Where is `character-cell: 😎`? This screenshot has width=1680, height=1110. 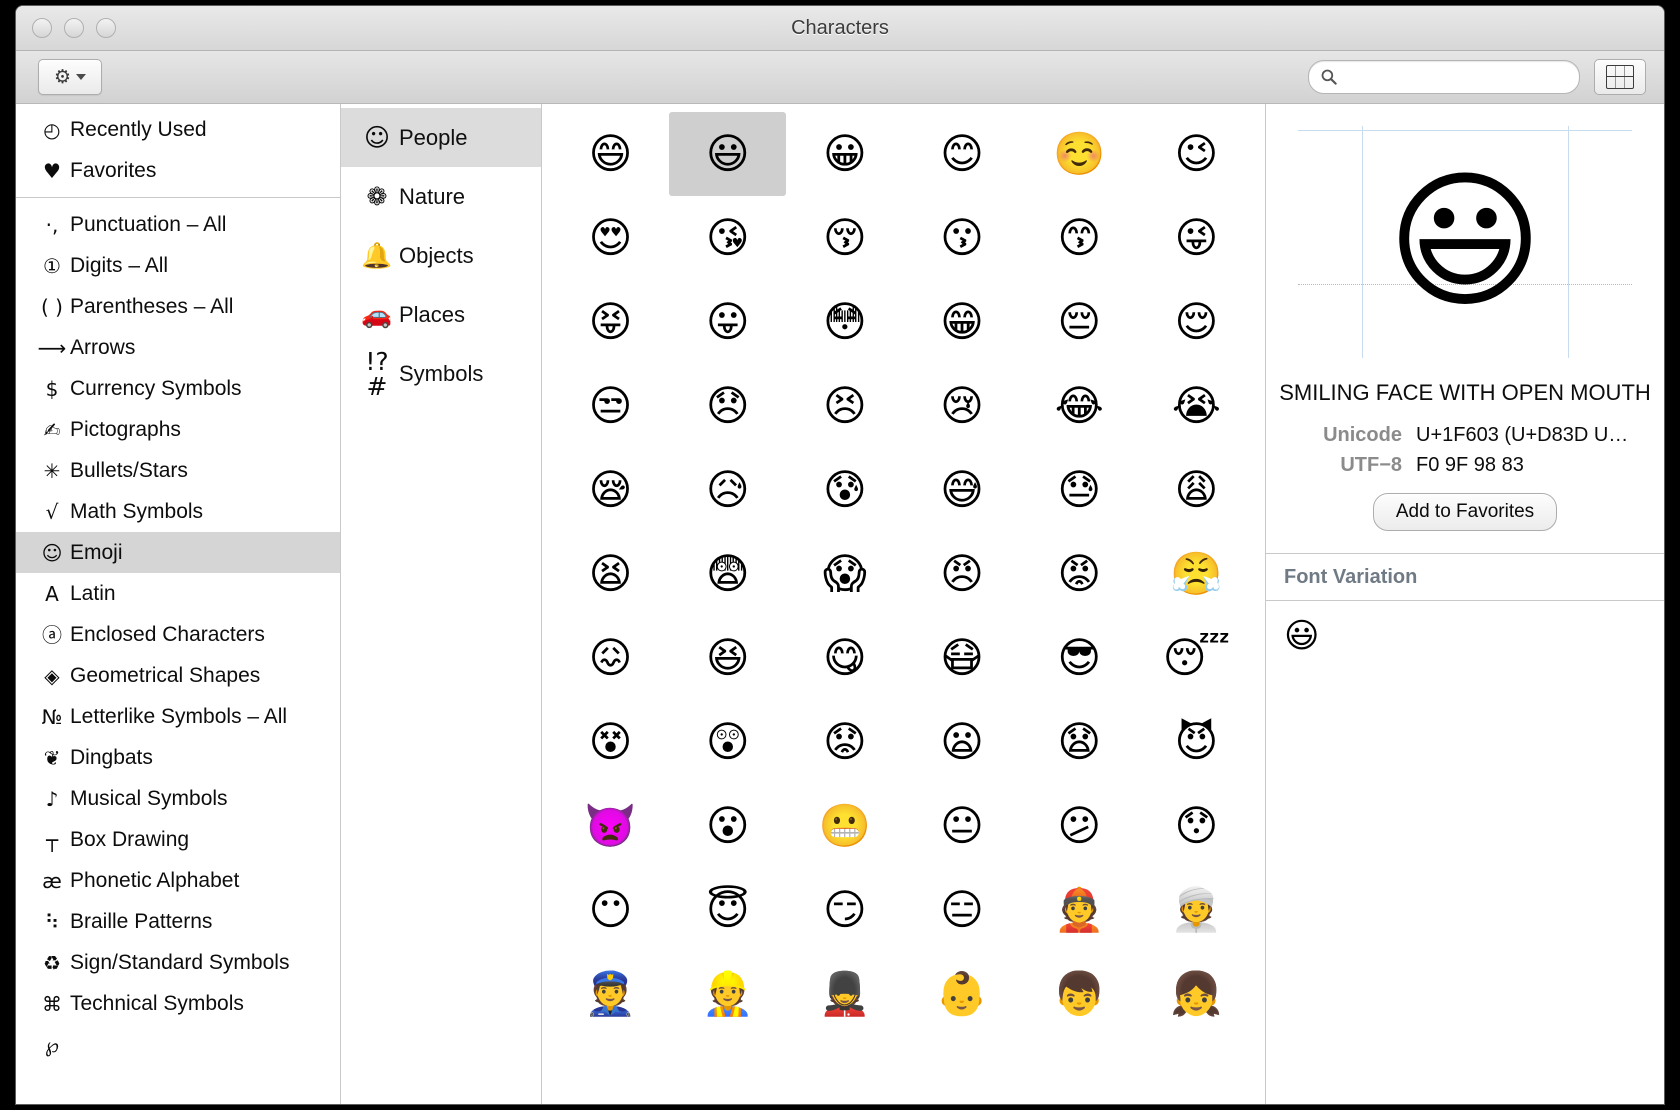
character-cell: 😎 is located at coordinates (1079, 658).